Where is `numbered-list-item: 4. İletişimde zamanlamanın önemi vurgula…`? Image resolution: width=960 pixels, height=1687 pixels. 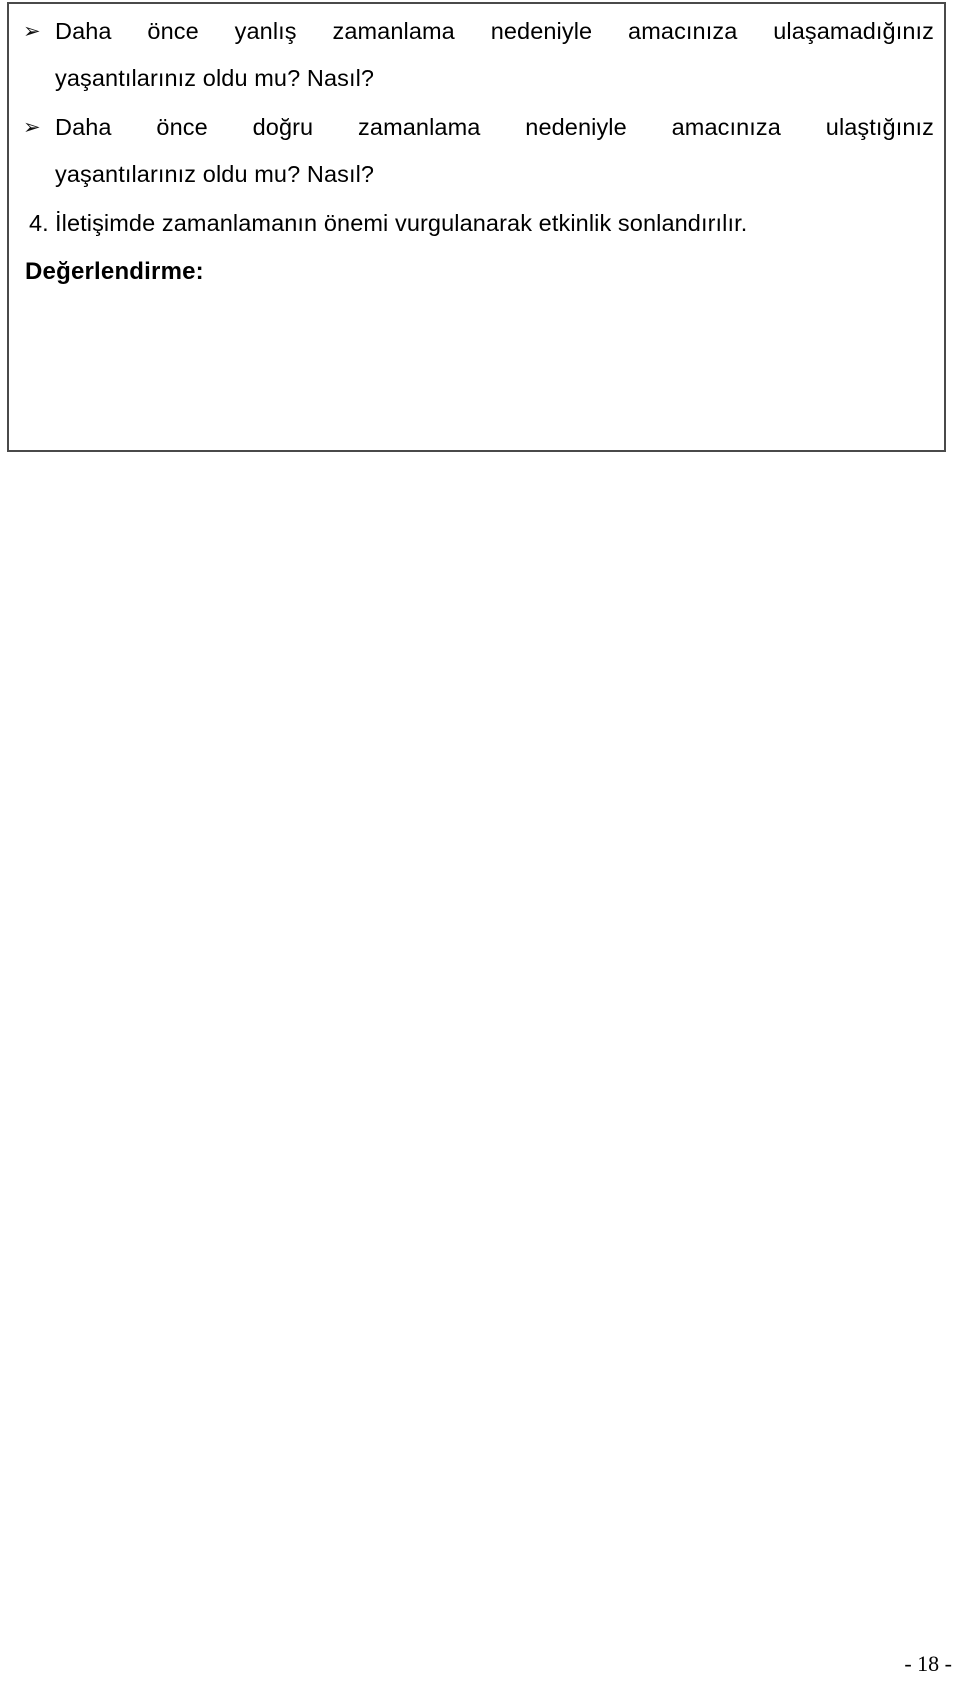
numbered-list-item: 4. İletişimde zamanlamanın önemi vurgula… is located at coordinates (475, 223).